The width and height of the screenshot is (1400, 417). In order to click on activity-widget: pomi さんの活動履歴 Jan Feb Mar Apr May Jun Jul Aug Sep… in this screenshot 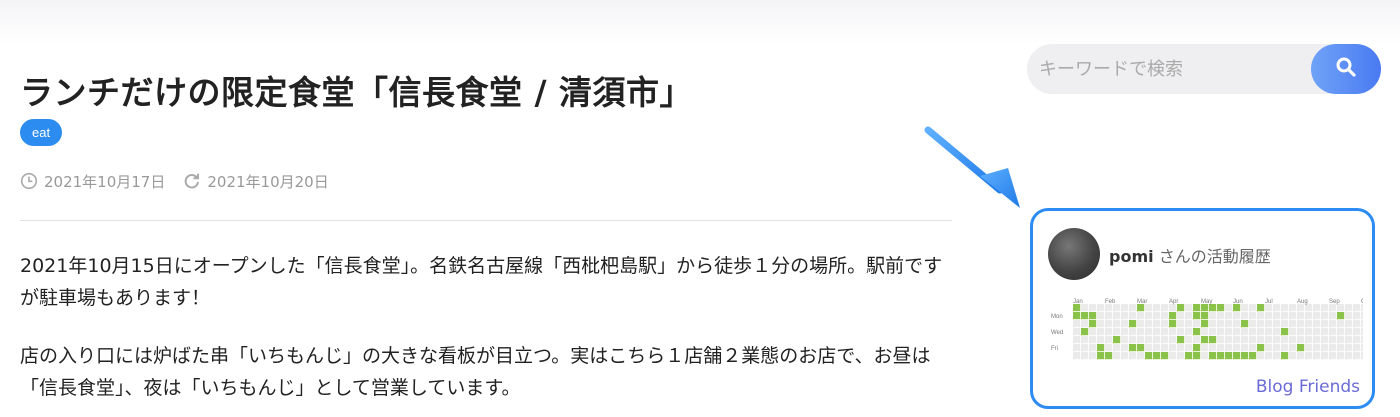, I will do `click(1202, 308)`.